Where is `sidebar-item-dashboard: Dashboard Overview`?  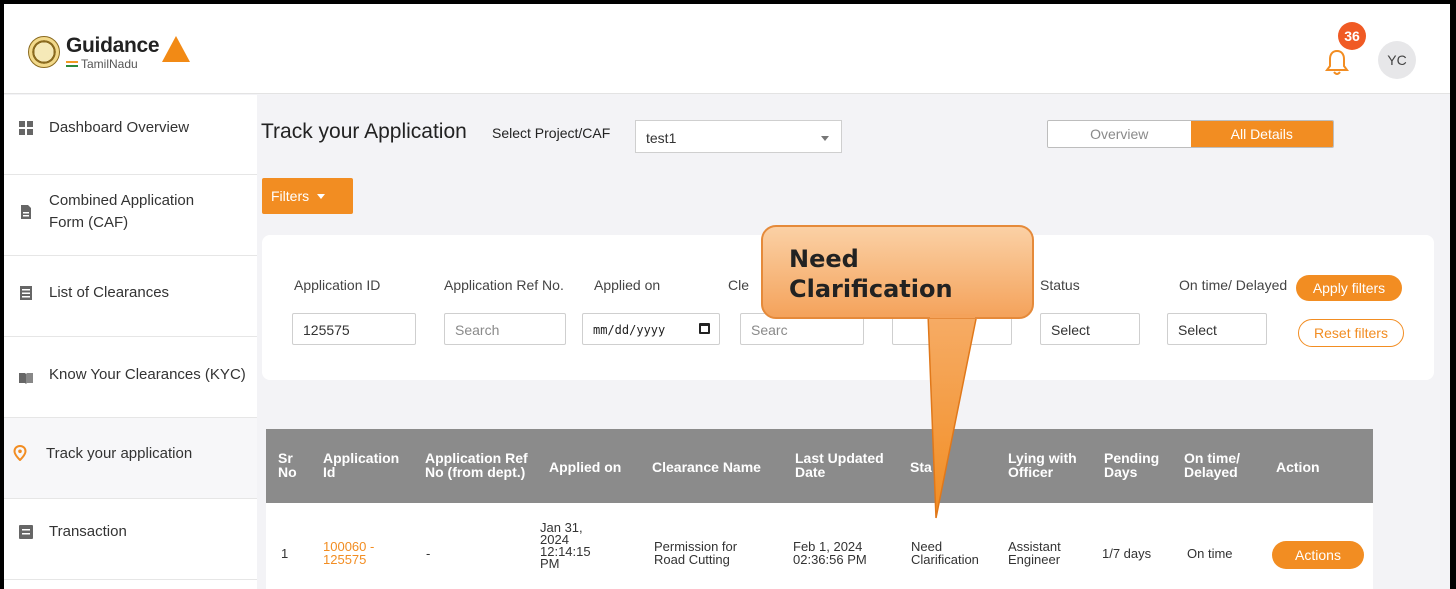 sidebar-item-dashboard: Dashboard Overview is located at coordinates (130, 135).